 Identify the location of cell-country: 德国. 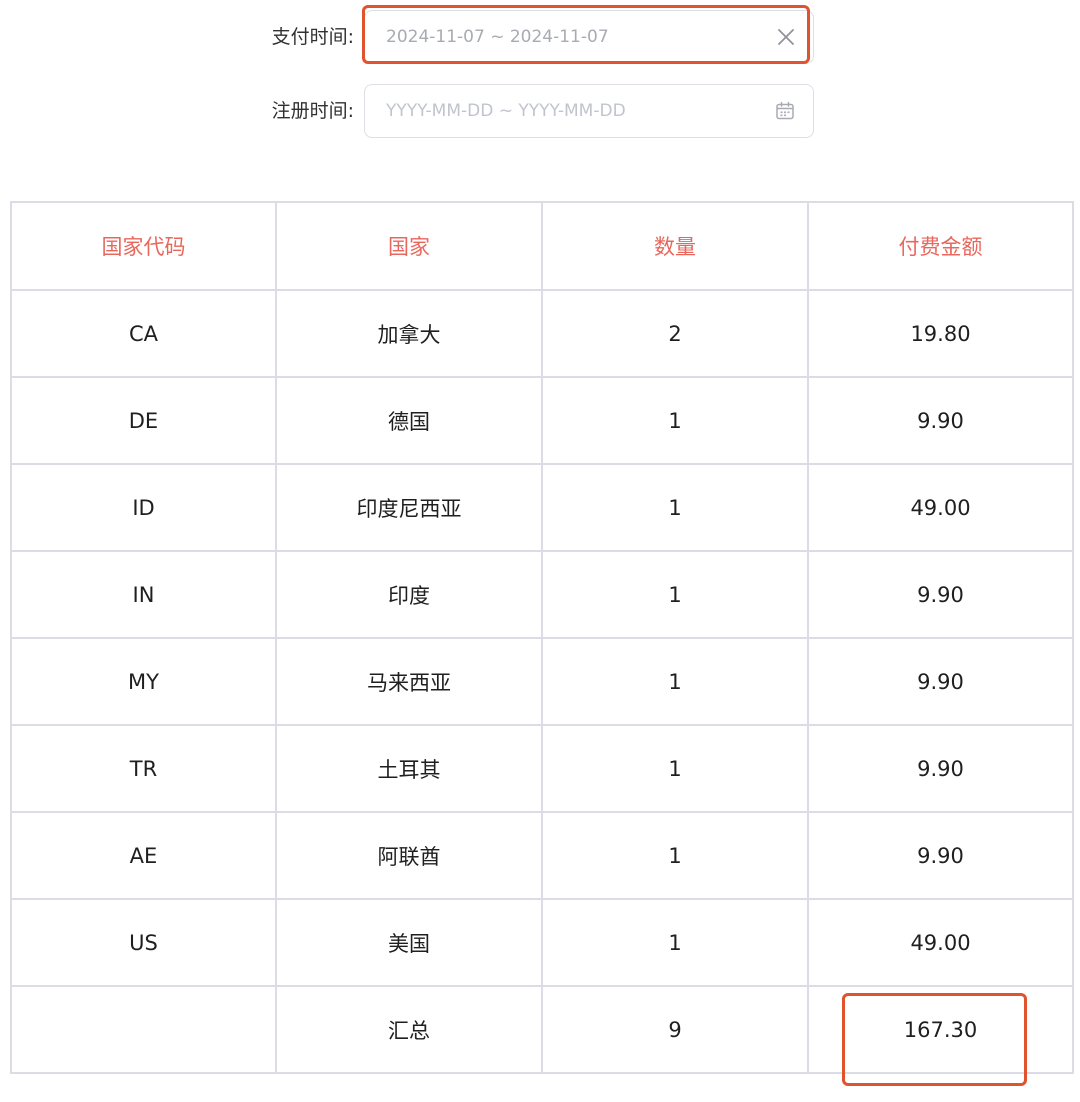
(409, 420).